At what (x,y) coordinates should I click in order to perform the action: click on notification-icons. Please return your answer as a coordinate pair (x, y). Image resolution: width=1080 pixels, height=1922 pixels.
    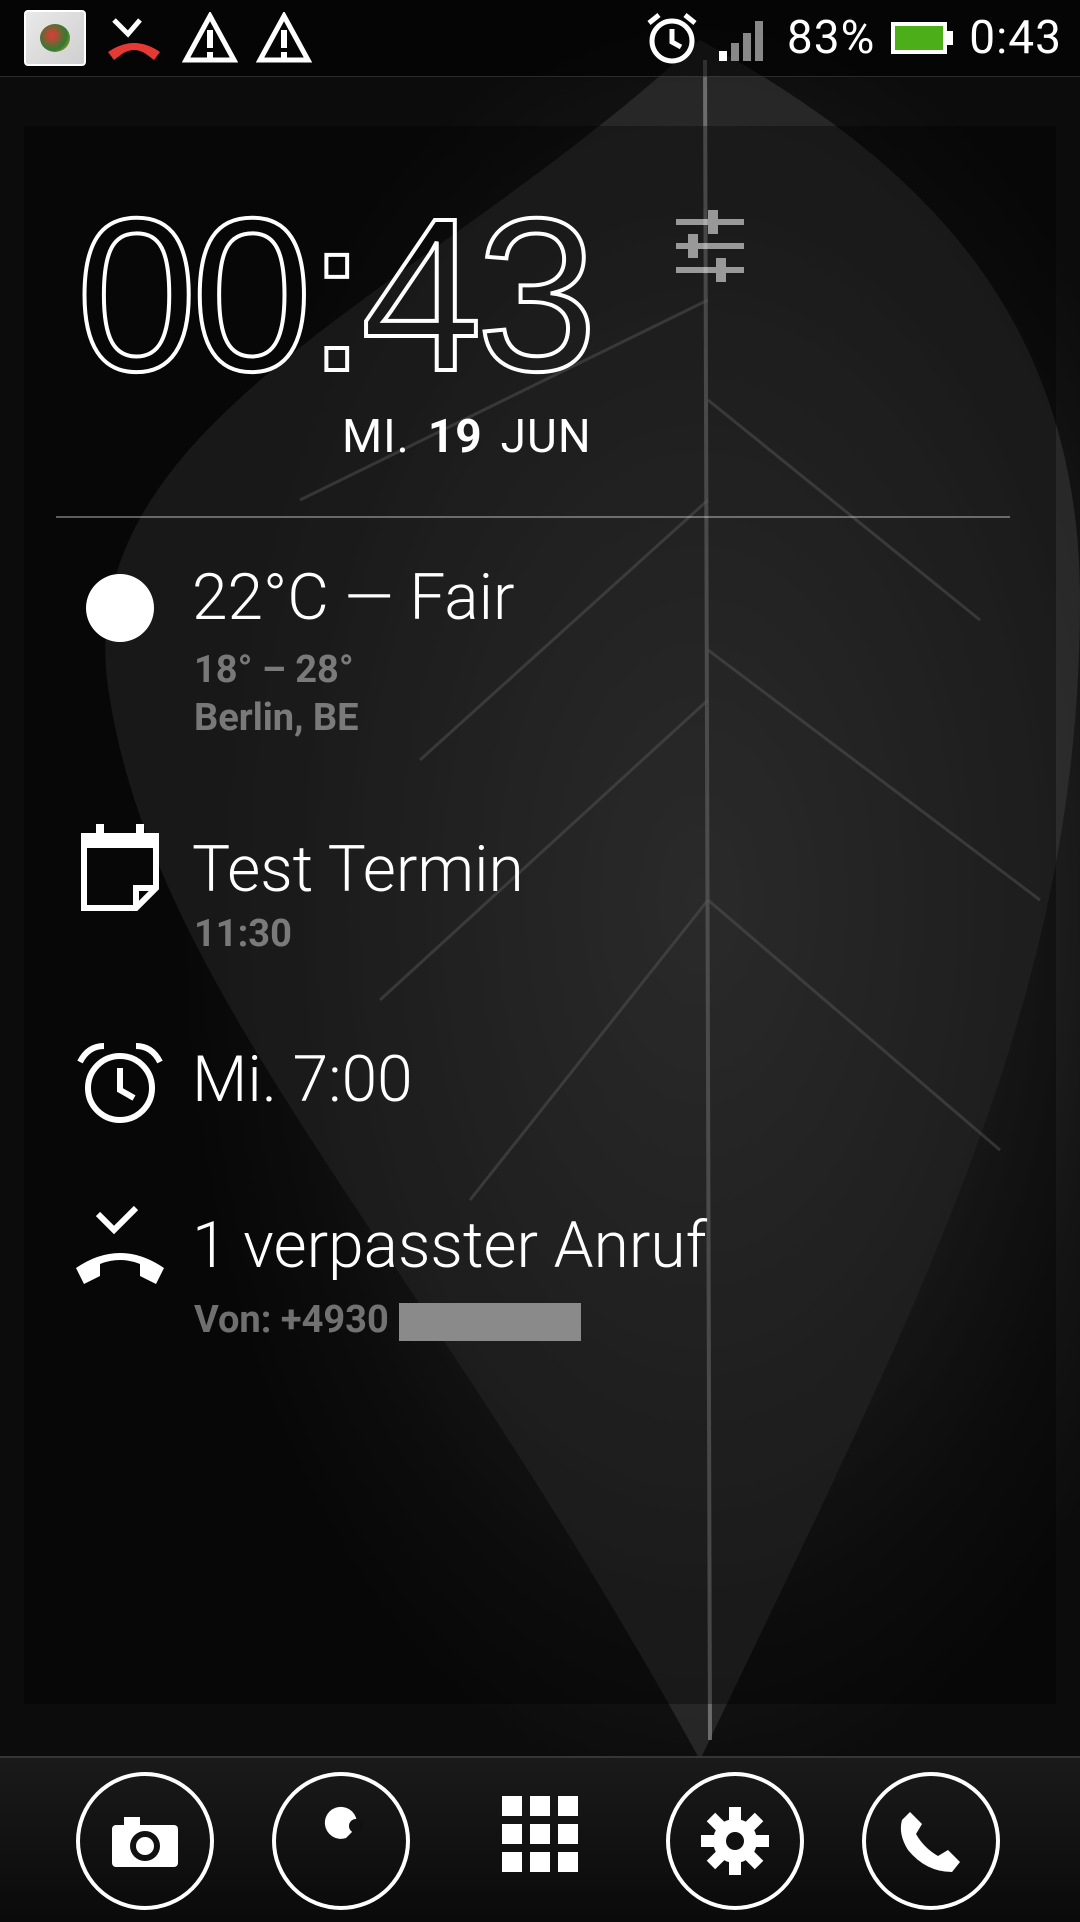
    Looking at the image, I should click on (168, 38).